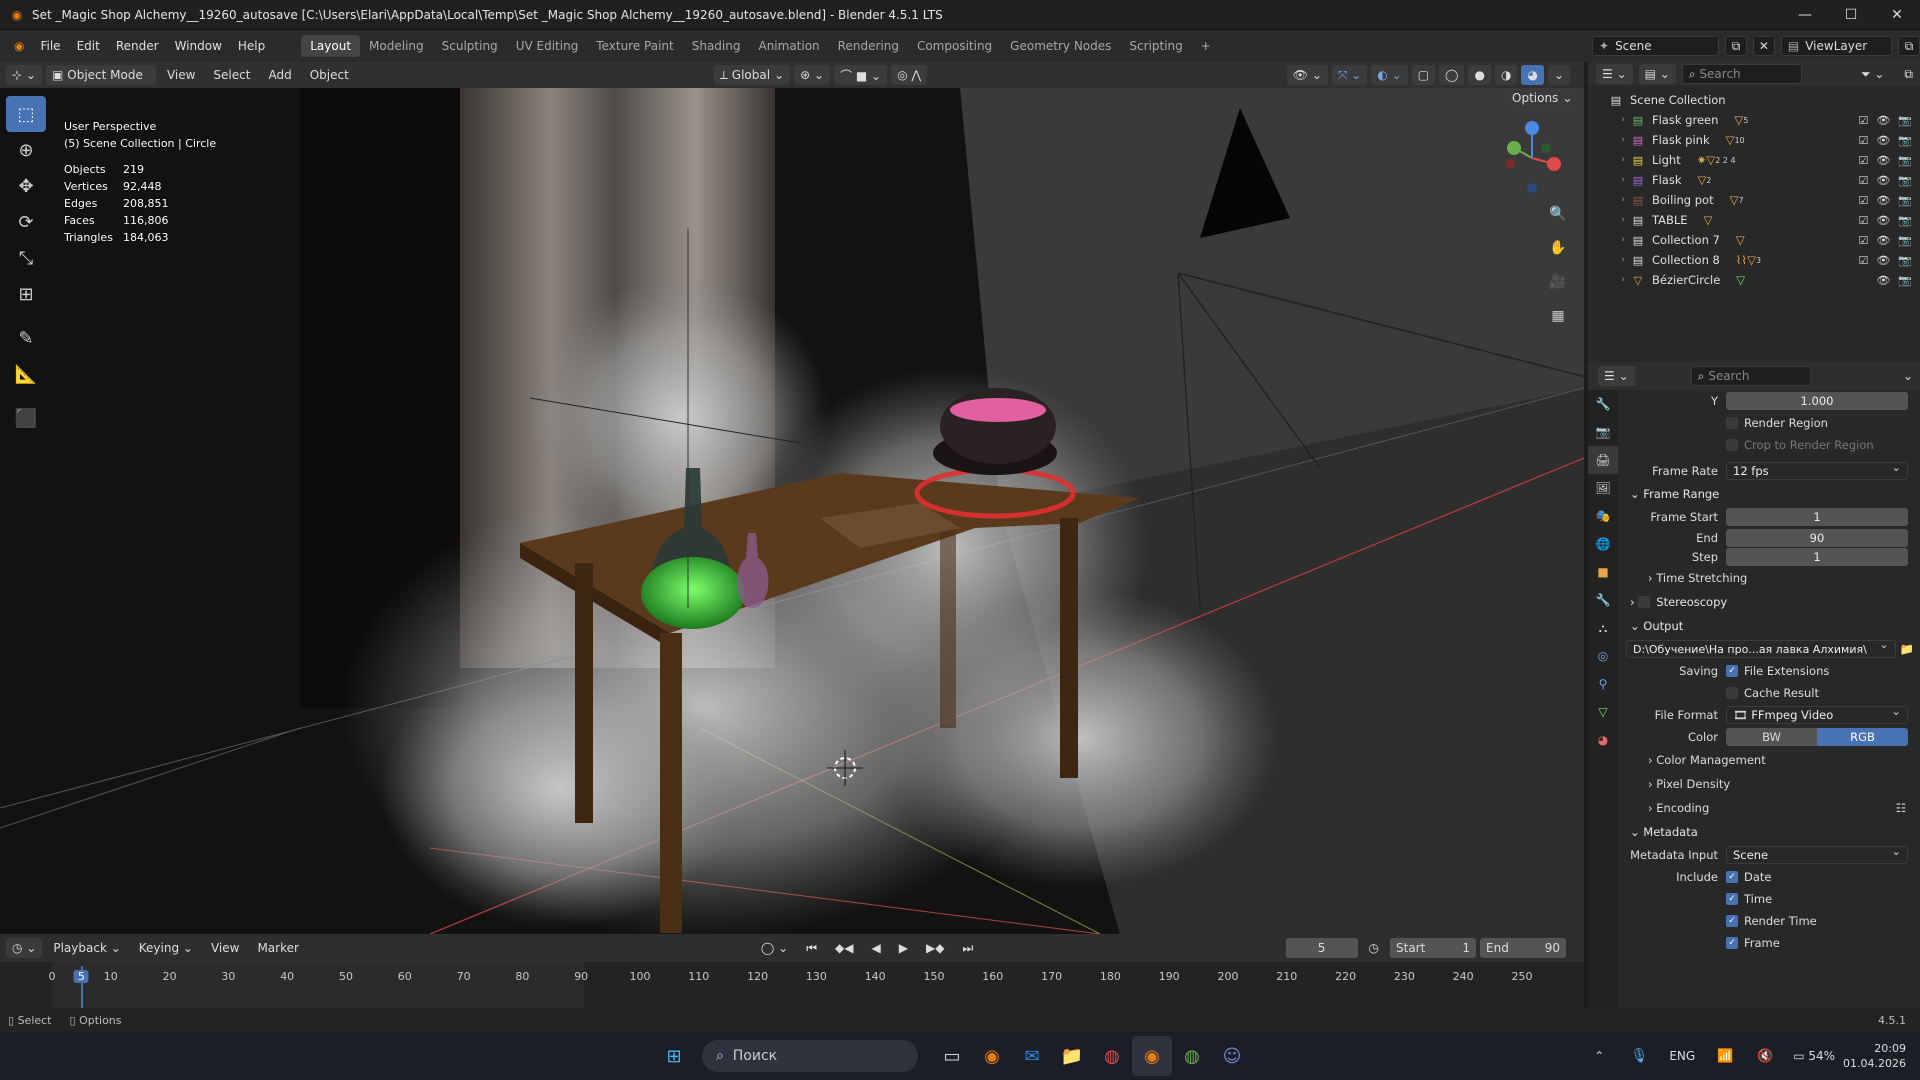 The height and width of the screenshot is (1080, 1920). What do you see at coordinates (811, 948) in the screenshot?
I see `jump-start-icon: ⏮` at bounding box center [811, 948].